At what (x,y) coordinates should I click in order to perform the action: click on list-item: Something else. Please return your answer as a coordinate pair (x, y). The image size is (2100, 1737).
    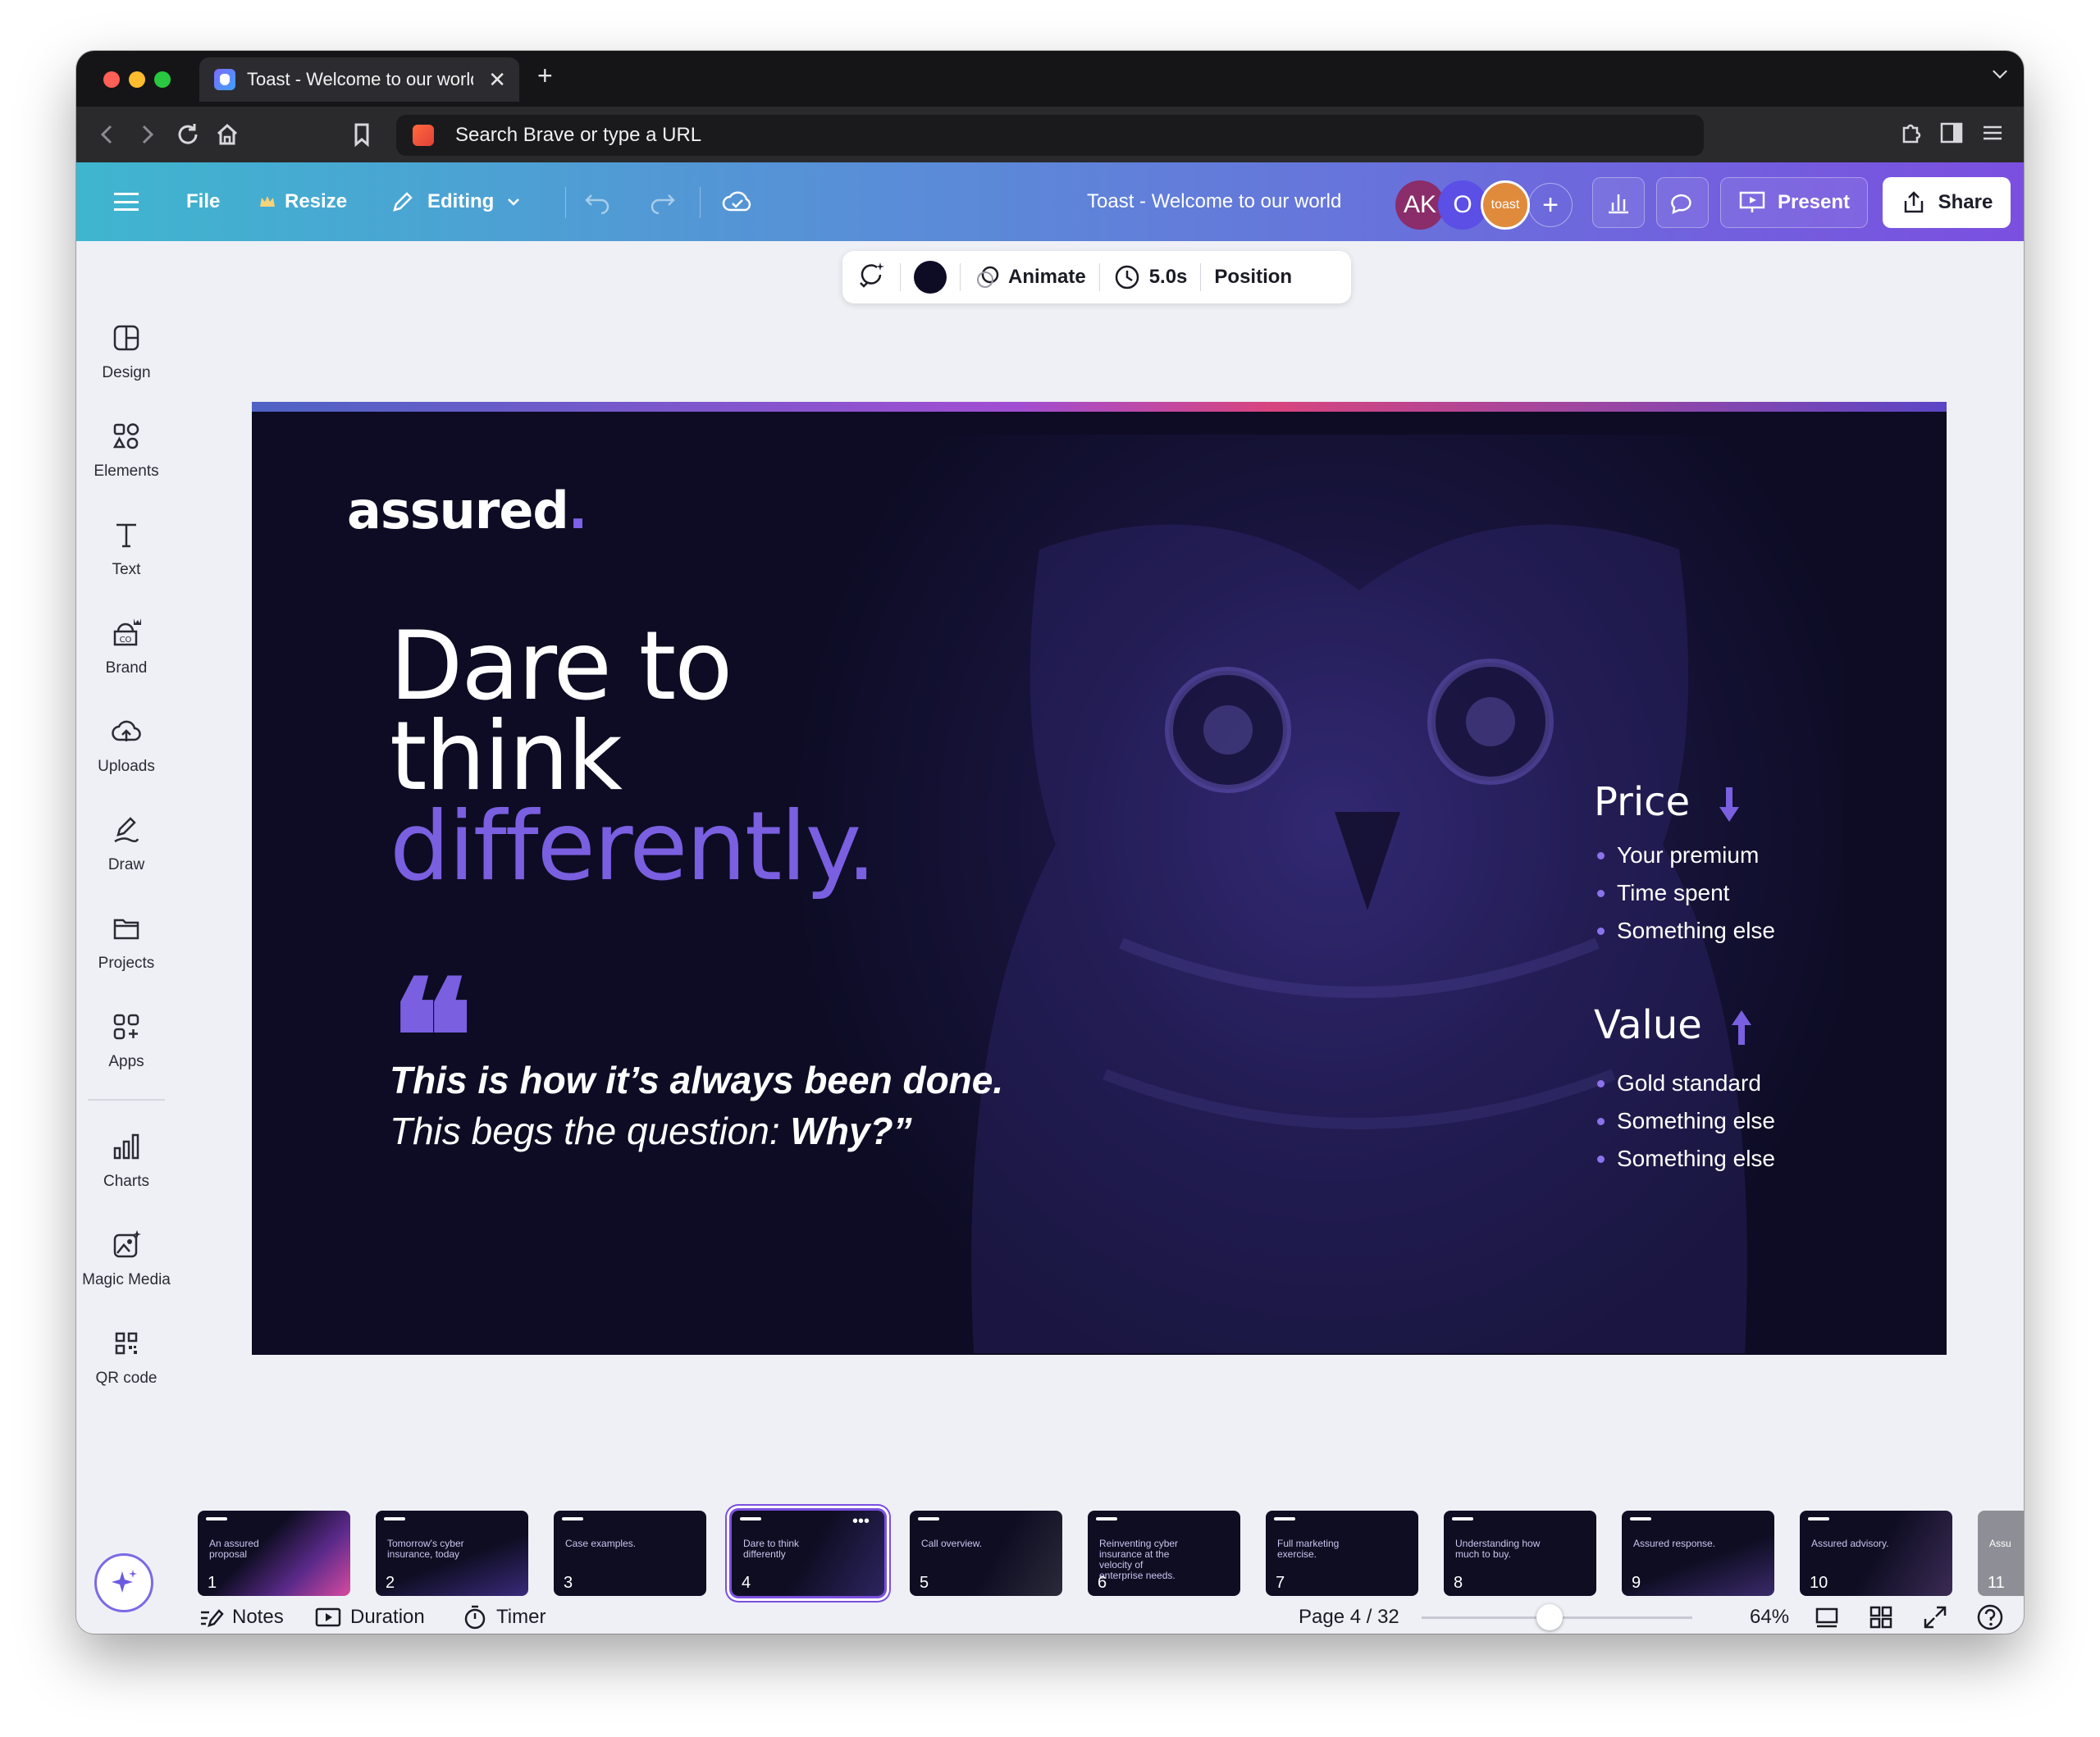
    Looking at the image, I should click on (1685, 931).